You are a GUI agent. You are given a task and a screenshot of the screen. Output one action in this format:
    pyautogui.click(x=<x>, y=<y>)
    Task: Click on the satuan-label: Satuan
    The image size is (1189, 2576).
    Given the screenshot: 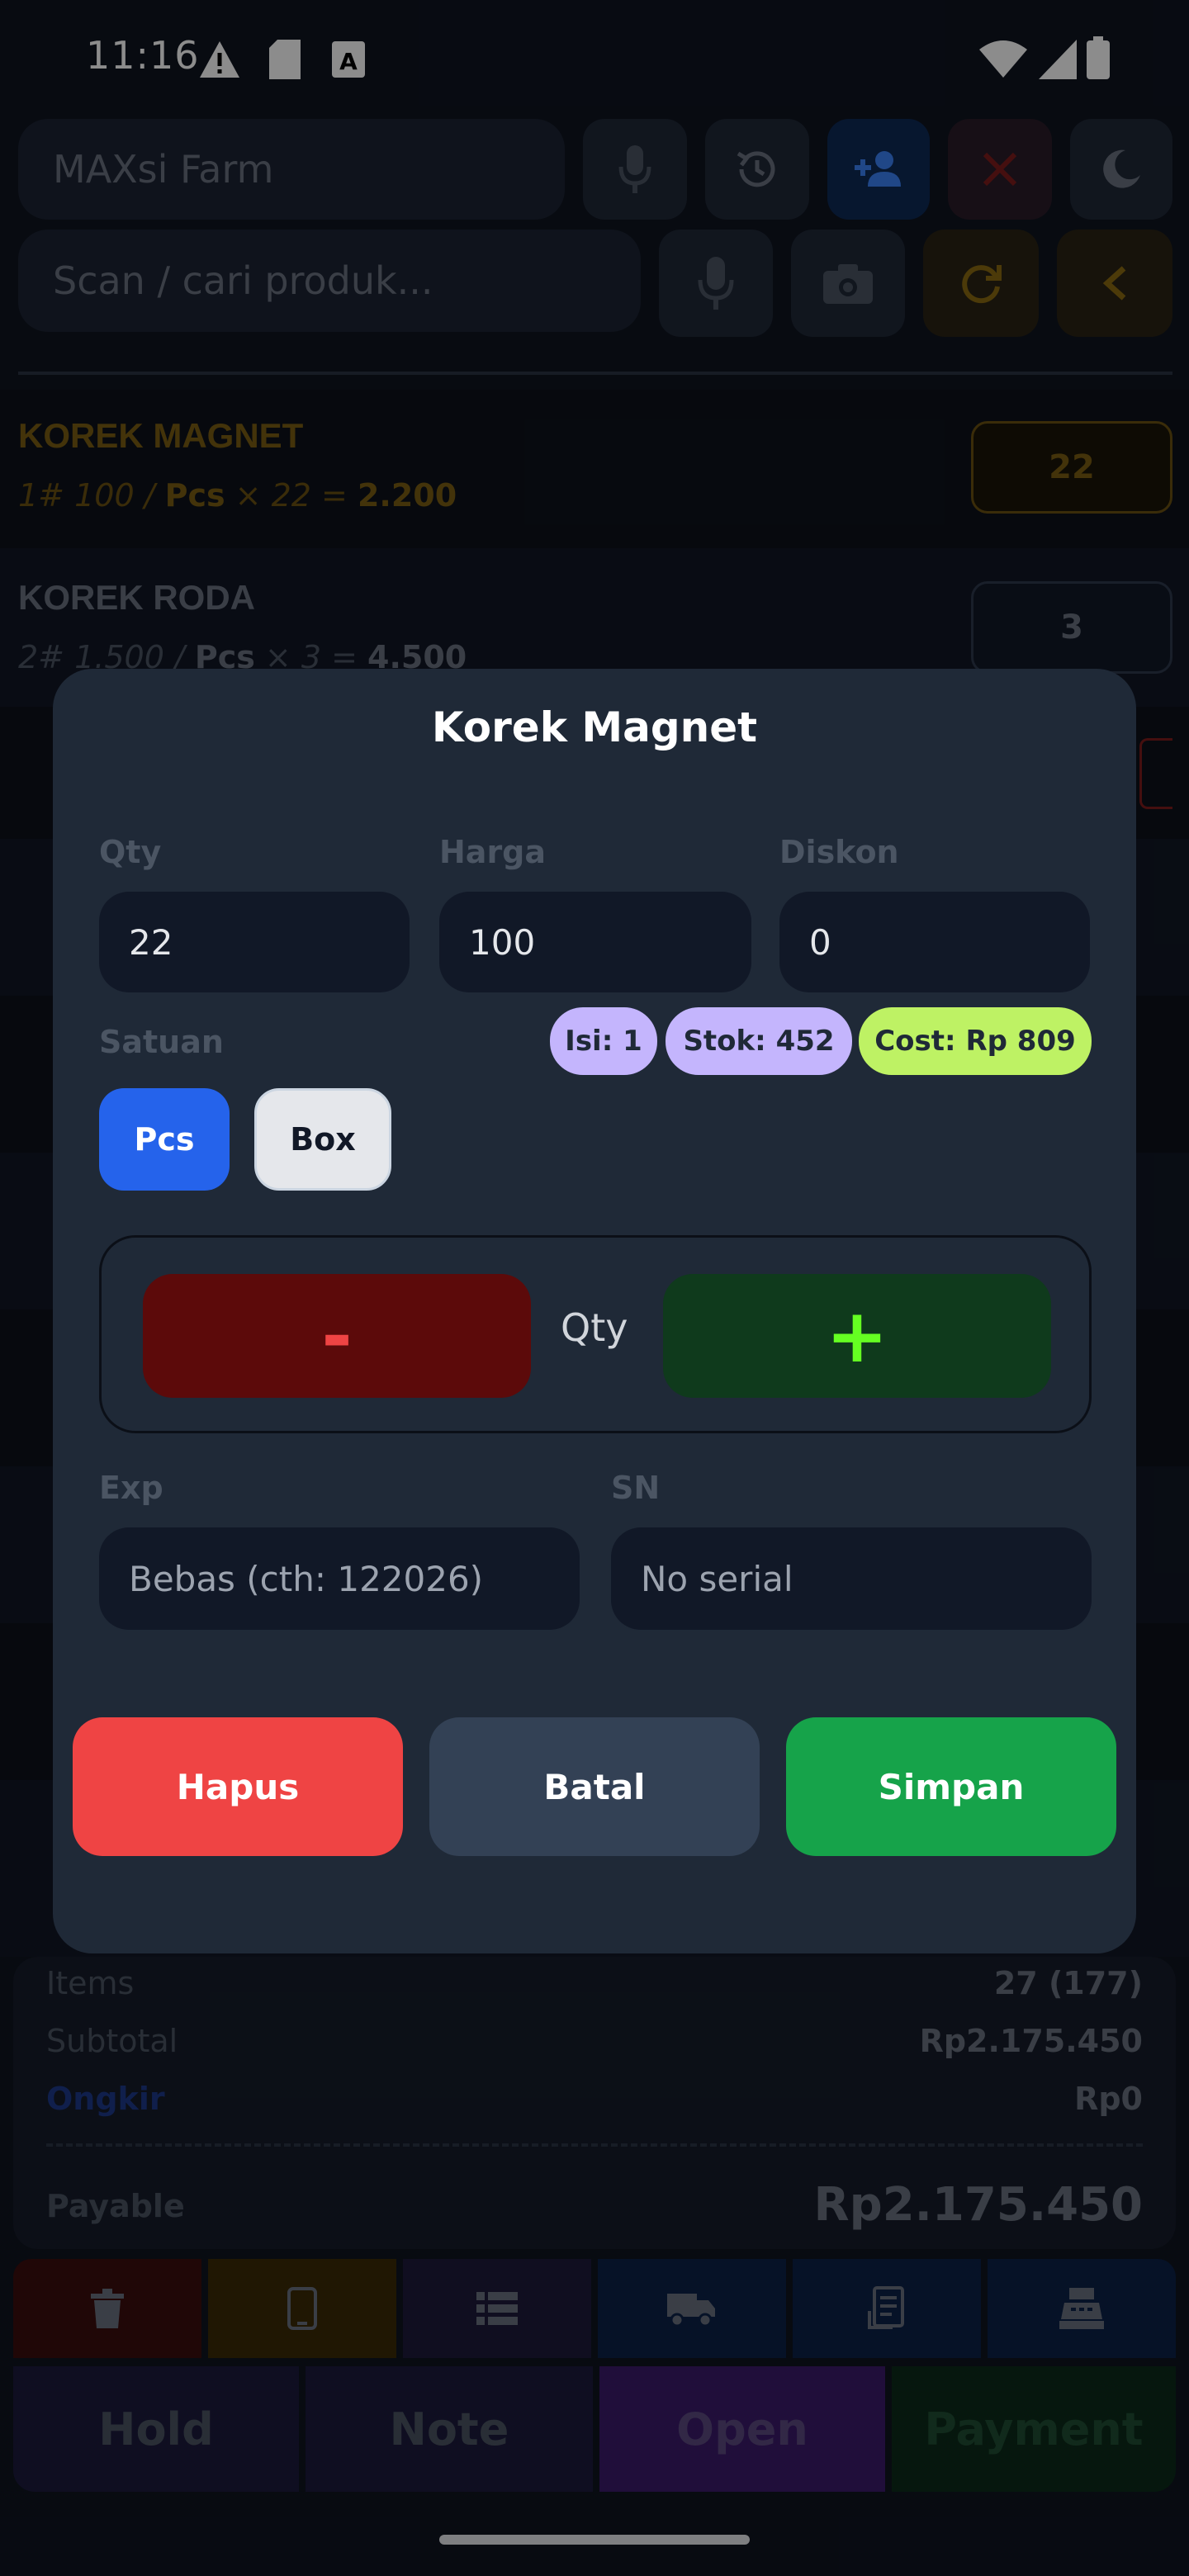 What is the action you would take?
    pyautogui.click(x=161, y=1042)
    